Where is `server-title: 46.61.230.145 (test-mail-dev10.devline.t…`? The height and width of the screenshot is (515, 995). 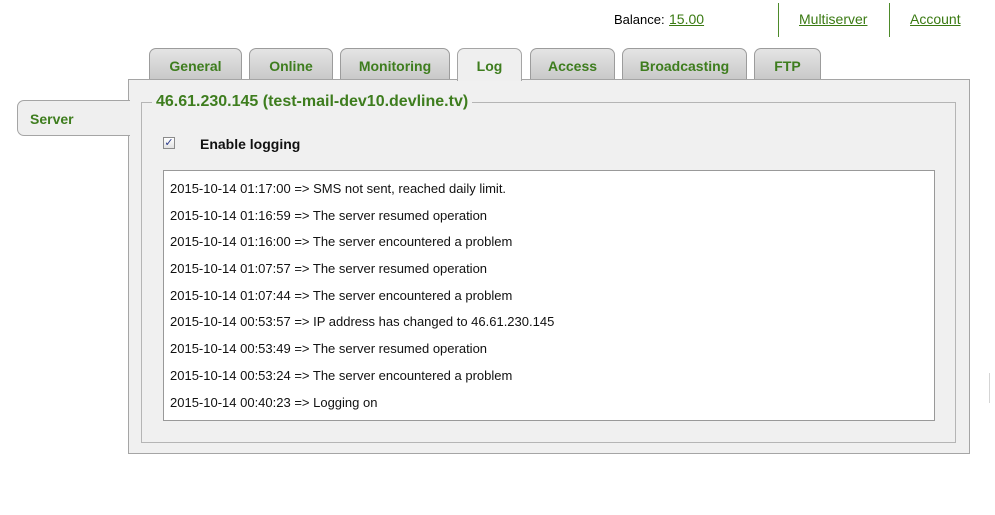
server-title: 46.61.230.145 (test-mail-dev10.devline.t… is located at coordinates (312, 101).